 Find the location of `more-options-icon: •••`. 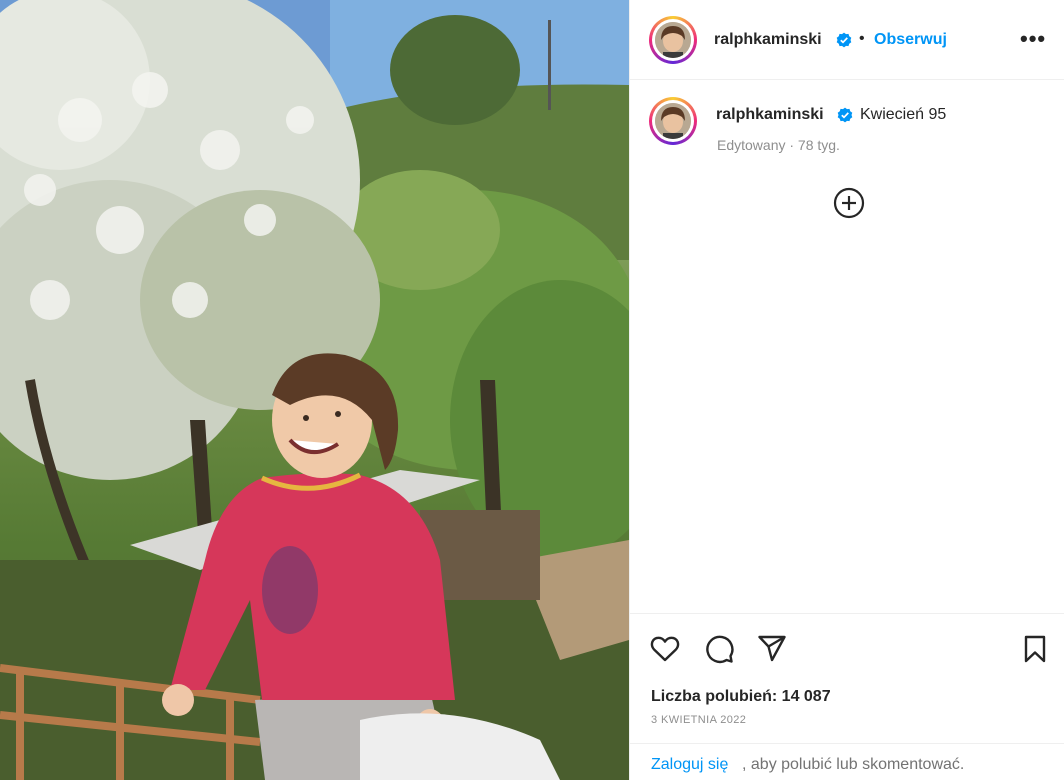

more-options-icon: ••• is located at coordinates (1033, 39).